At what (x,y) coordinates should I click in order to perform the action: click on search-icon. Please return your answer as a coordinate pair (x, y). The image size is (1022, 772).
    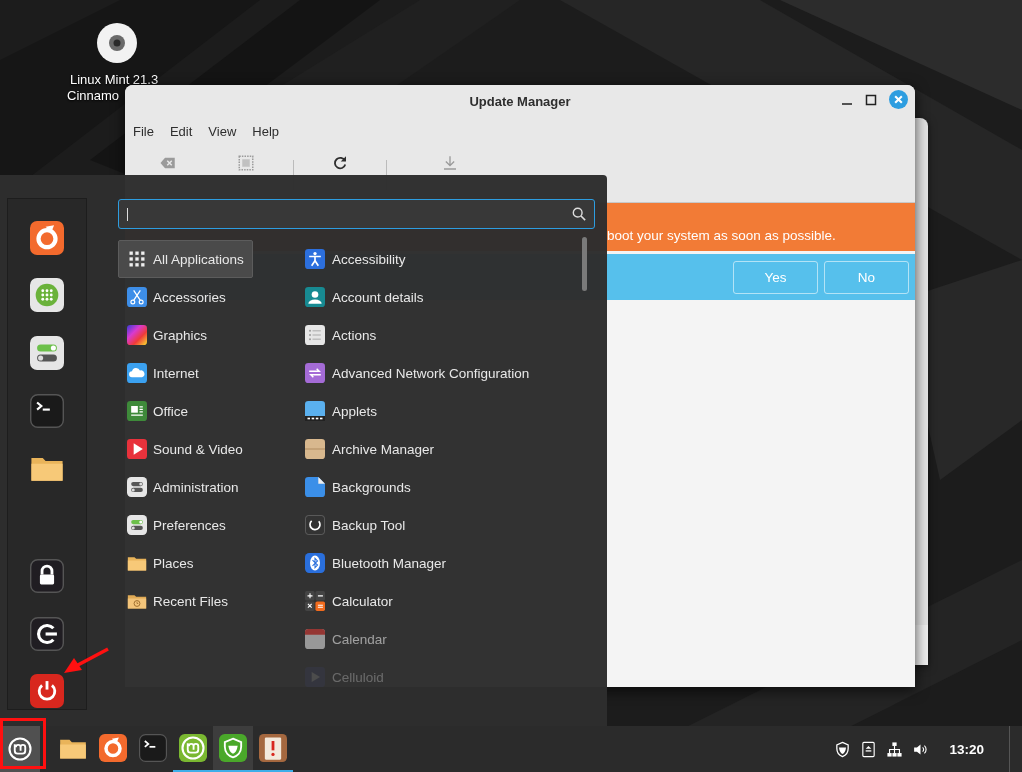
    Looking at the image, I should click on (579, 214).